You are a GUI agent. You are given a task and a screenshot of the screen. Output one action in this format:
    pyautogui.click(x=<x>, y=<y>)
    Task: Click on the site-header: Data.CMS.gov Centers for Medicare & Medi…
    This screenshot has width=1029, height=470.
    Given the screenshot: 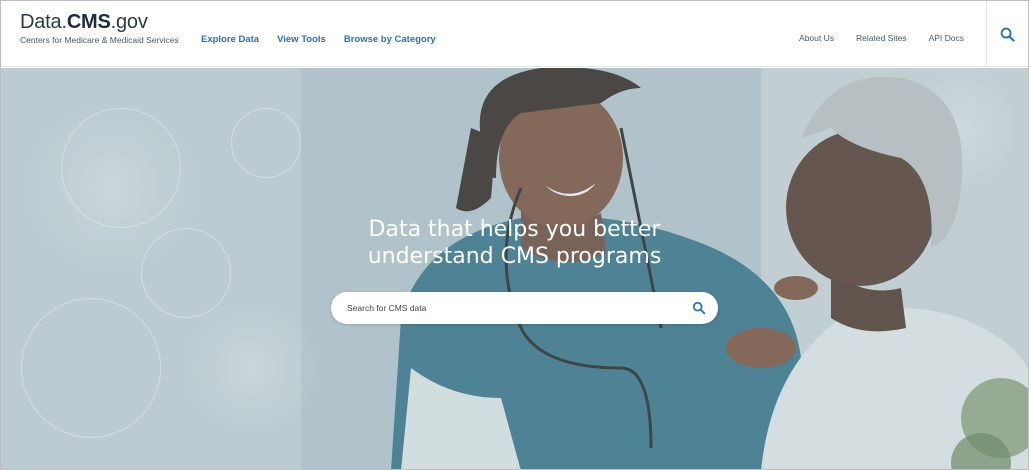 What is the action you would take?
    pyautogui.click(x=514, y=34)
    